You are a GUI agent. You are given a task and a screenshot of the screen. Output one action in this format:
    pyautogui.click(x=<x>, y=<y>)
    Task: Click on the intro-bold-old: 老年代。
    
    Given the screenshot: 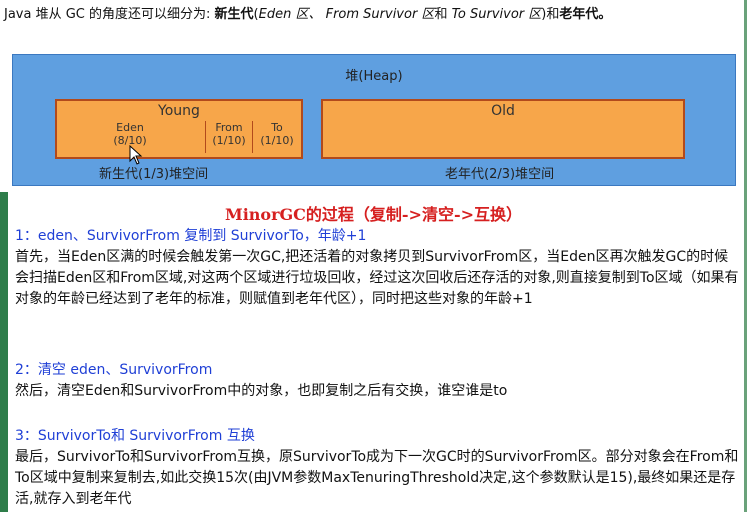 What is the action you would take?
    pyautogui.click(x=585, y=14)
    